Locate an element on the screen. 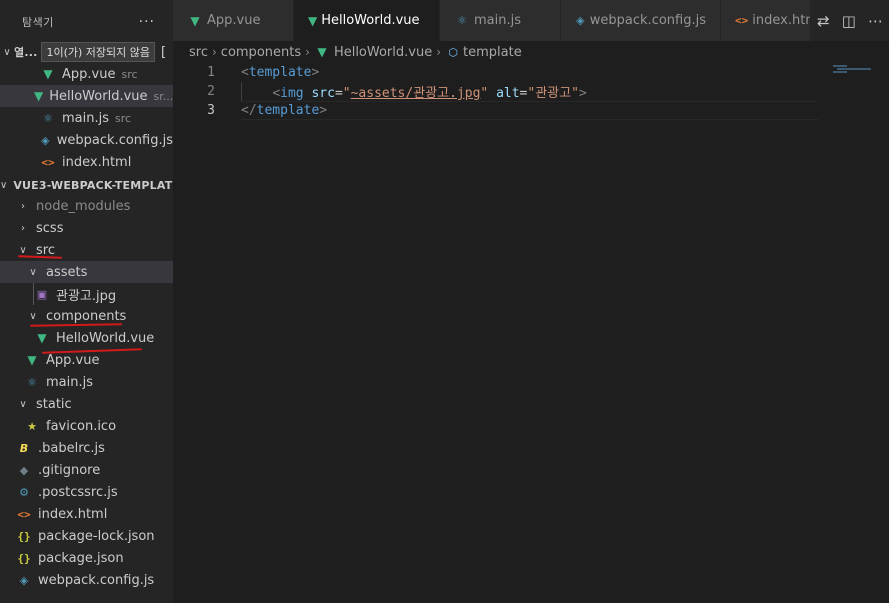 The image size is (889, 603). tree-file-babelrc: B .babelrc.js is located at coordinates (86, 448).